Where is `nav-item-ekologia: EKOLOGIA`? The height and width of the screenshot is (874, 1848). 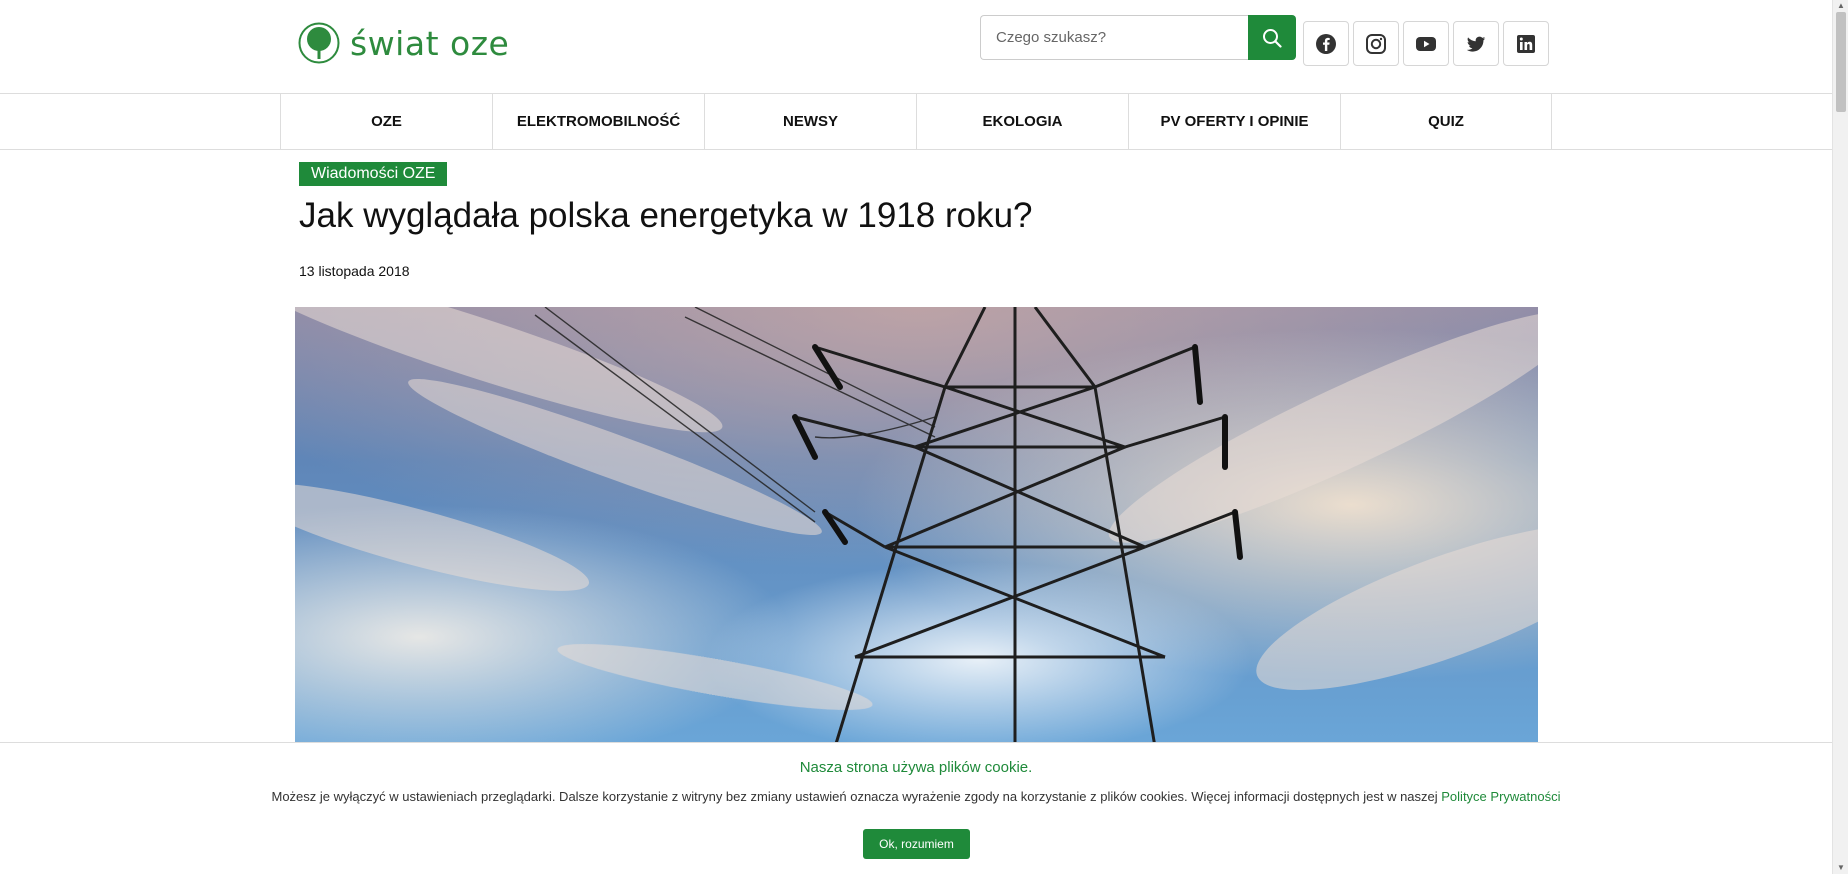
nav-item-ekologia: EKOLOGIA is located at coordinates (1022, 121).